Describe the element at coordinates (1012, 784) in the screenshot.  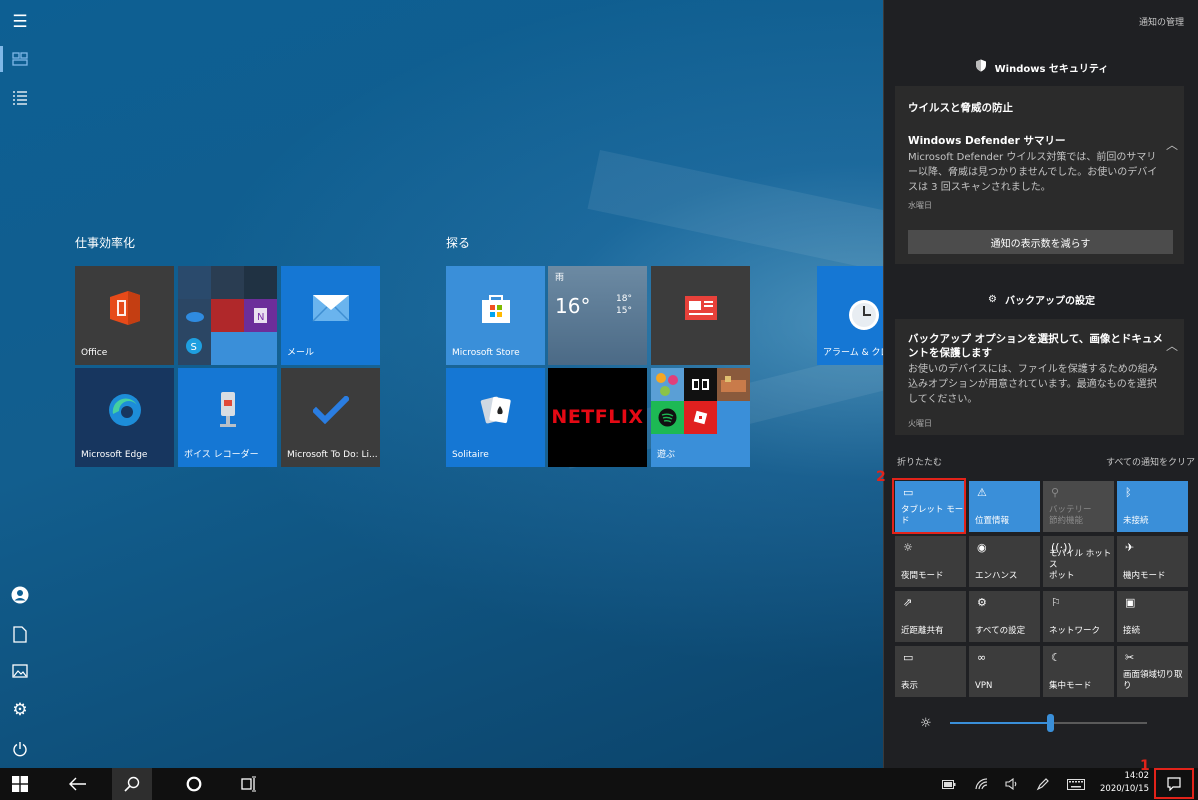
I see `volume-icon` at that location.